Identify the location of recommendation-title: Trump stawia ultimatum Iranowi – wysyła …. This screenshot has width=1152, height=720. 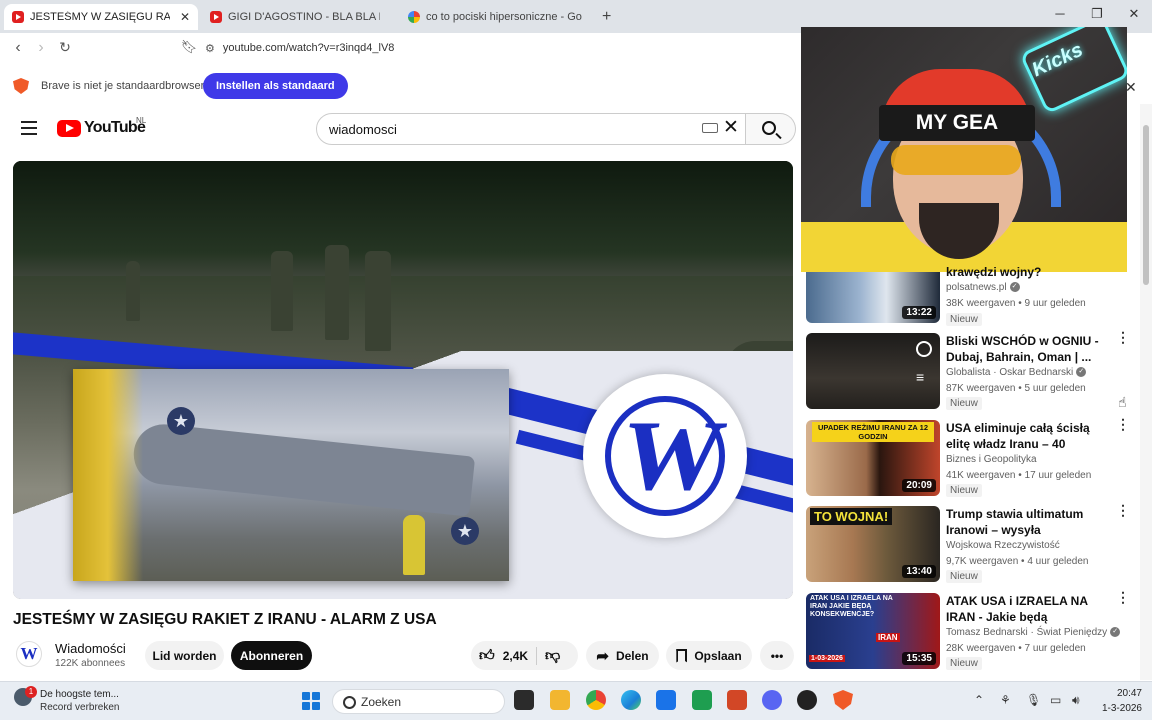
(1030, 522).